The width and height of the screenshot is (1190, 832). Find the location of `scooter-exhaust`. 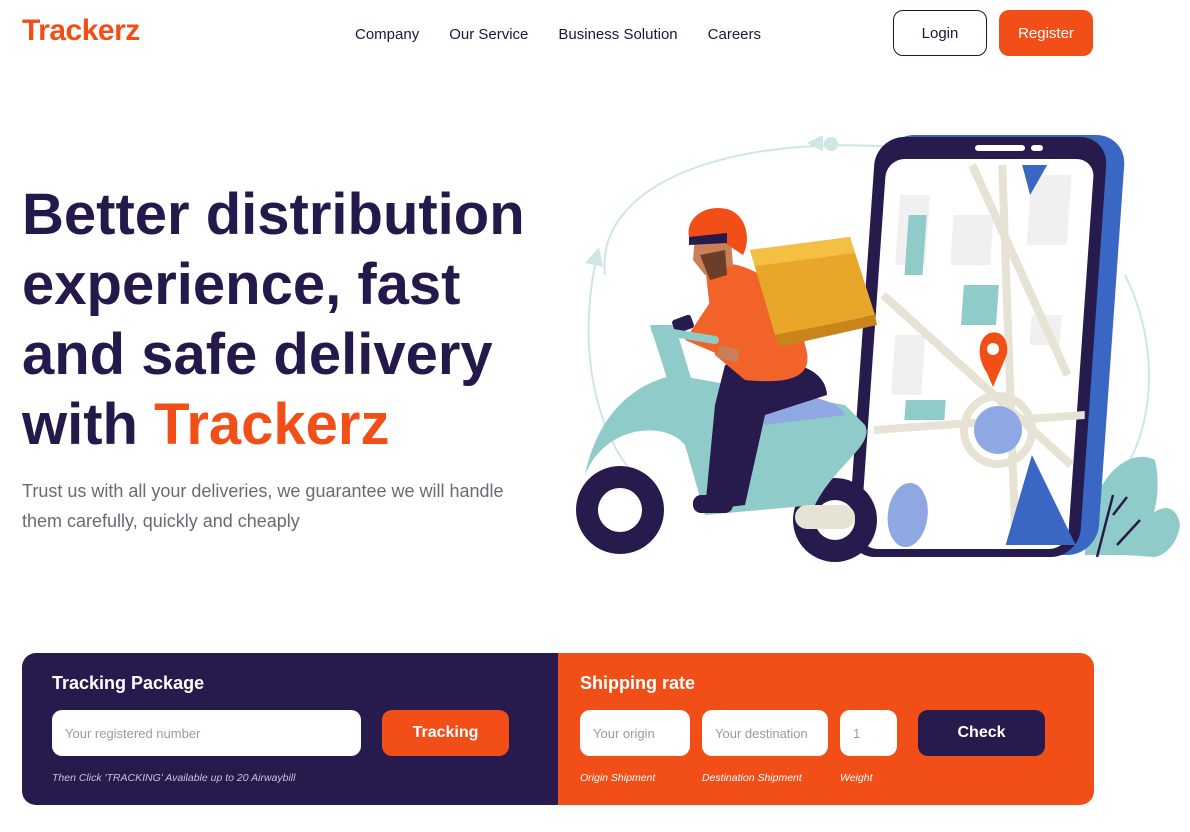

scooter-exhaust is located at coordinates (825, 517).